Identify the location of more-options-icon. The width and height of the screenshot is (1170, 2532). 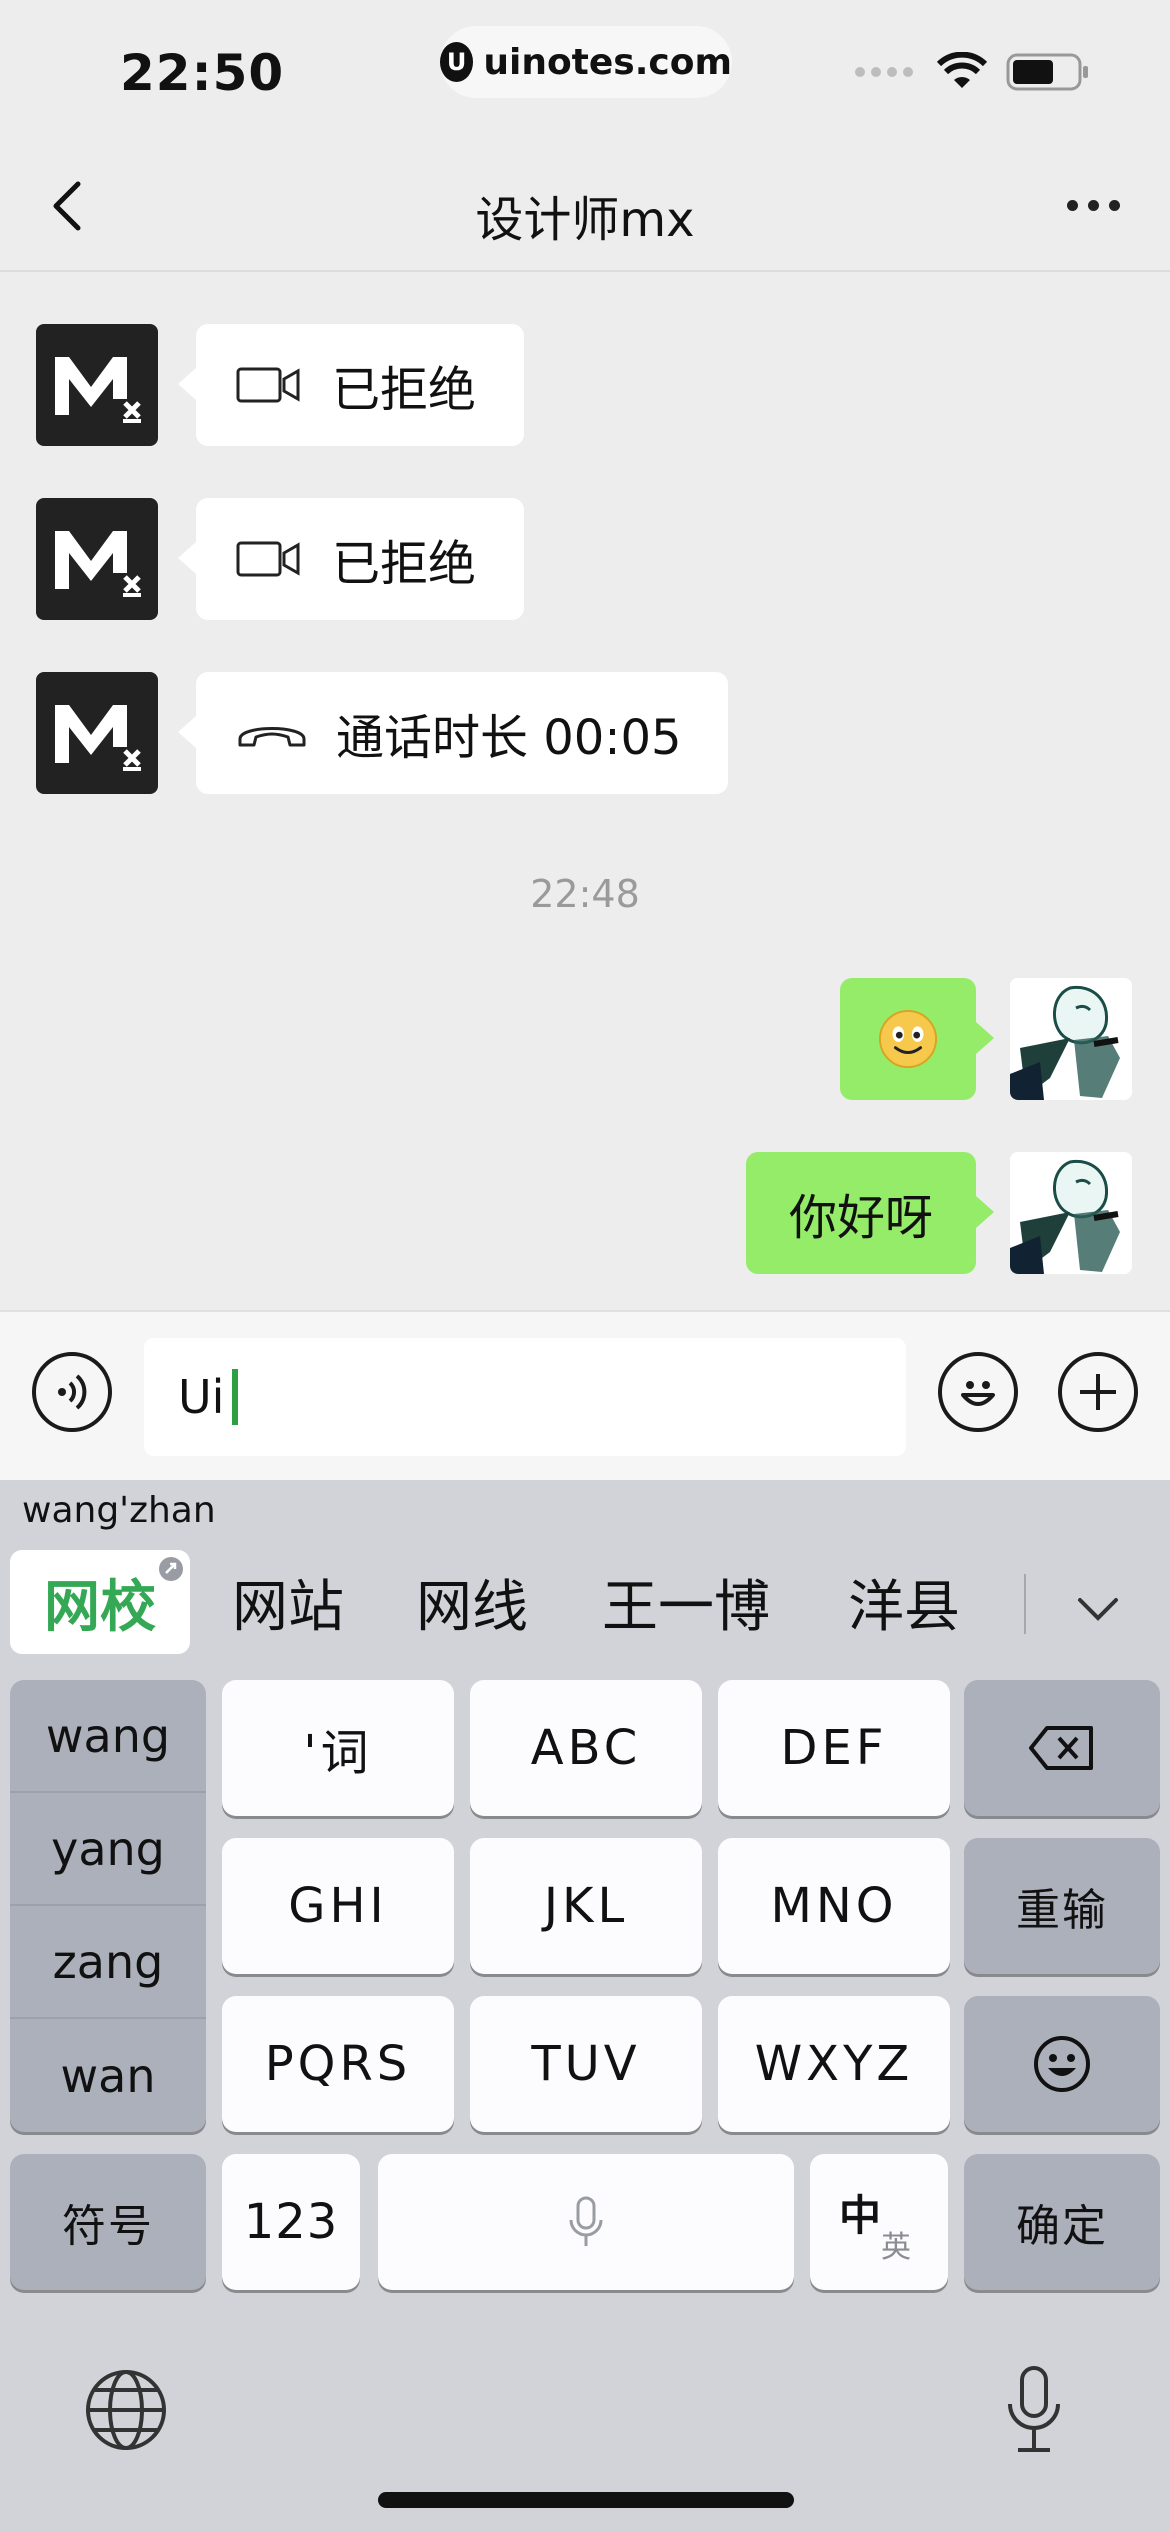
(1093, 205).